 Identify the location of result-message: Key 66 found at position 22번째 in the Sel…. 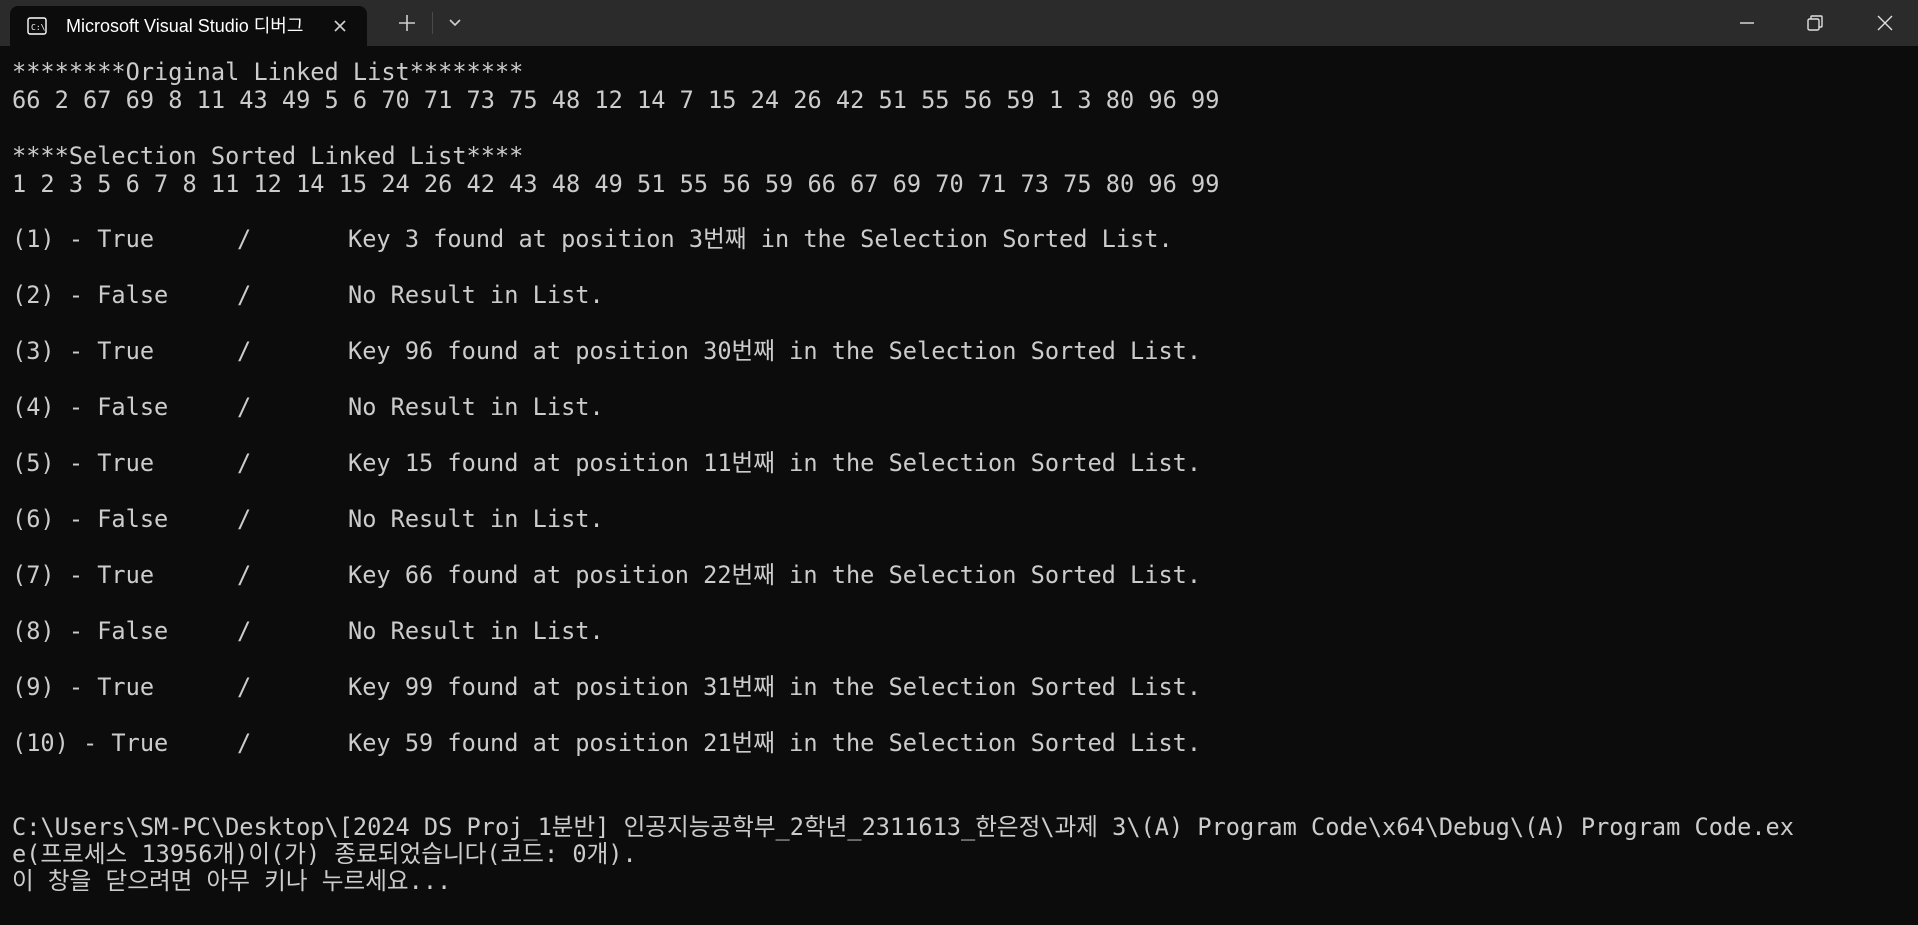
(775, 575).